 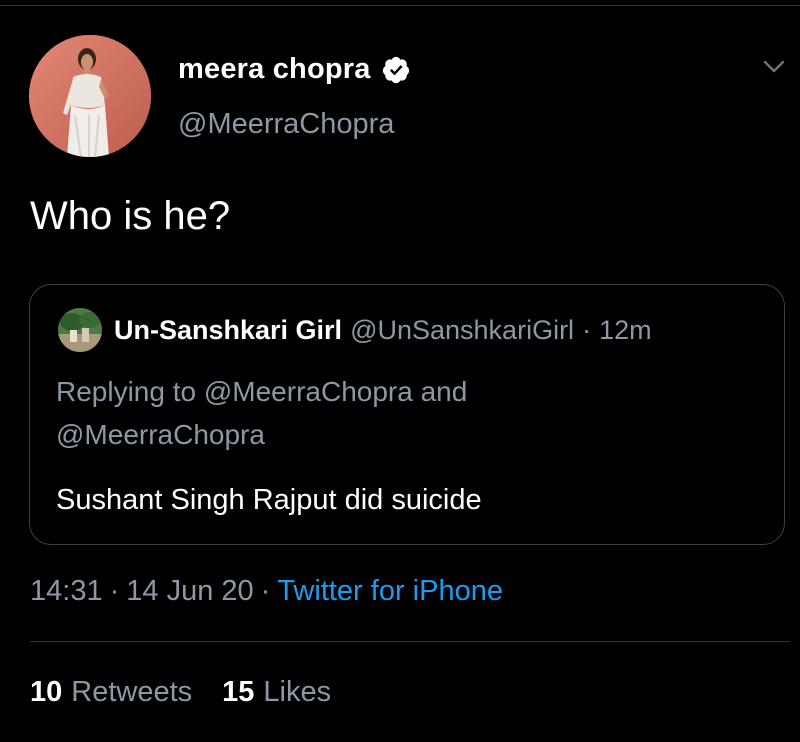 I want to click on tweet-meta: 14:31 · 14 Jun 20 · Twitter for iPhone, so click(x=266, y=591).